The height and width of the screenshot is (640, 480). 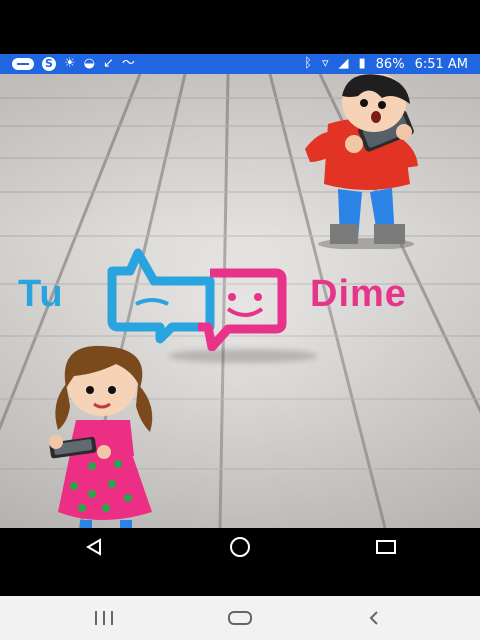 I want to click on recent-apps-button, so click(x=104, y=618).